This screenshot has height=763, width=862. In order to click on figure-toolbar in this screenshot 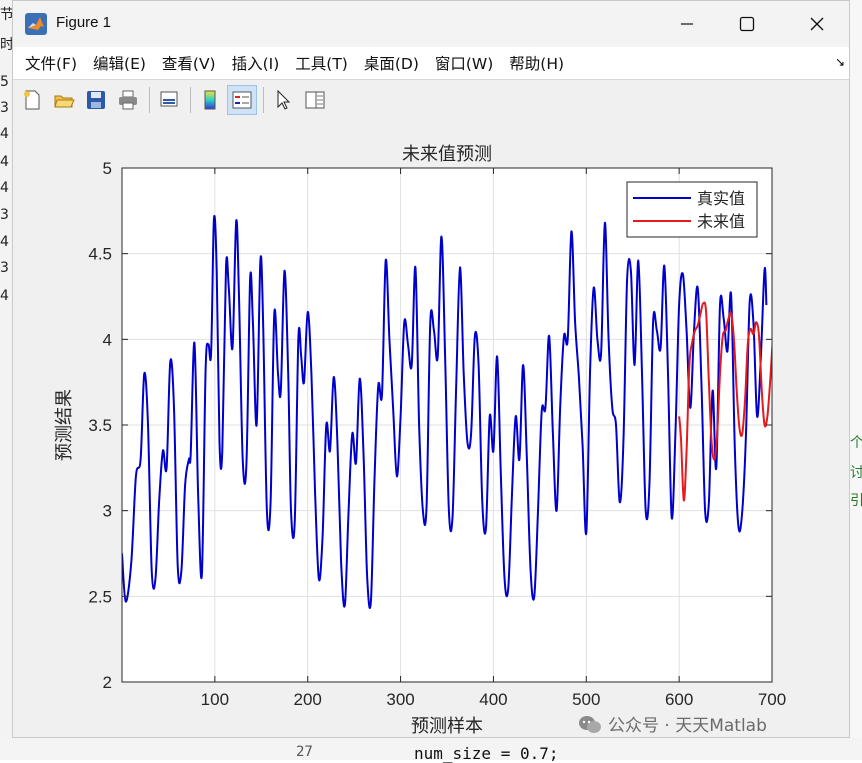, I will do `click(431, 99)`.